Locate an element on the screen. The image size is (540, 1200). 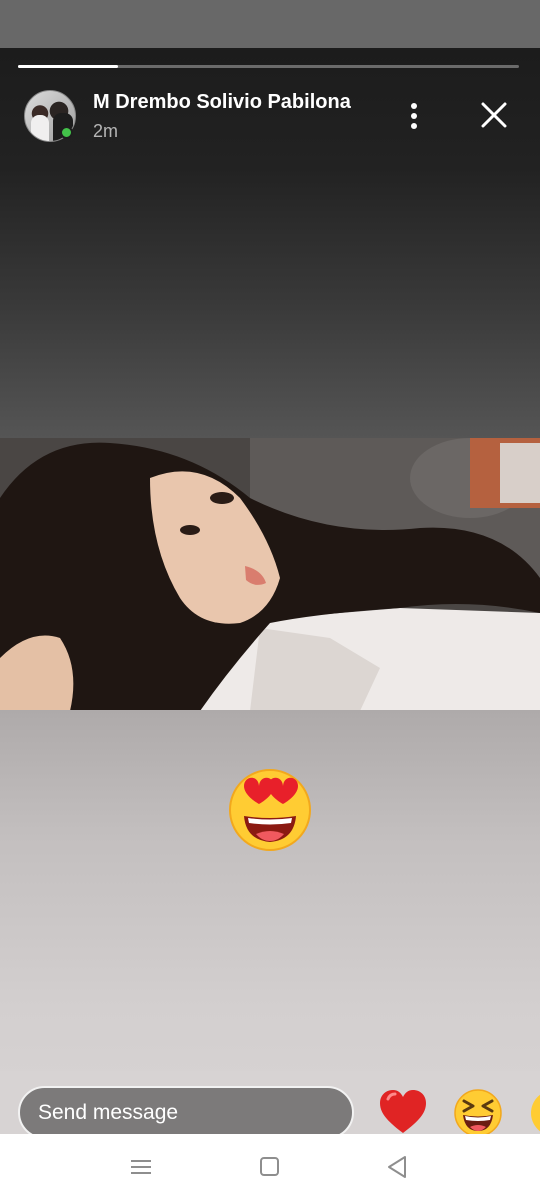
menu-nav-button is located at coordinates (141, 1167).